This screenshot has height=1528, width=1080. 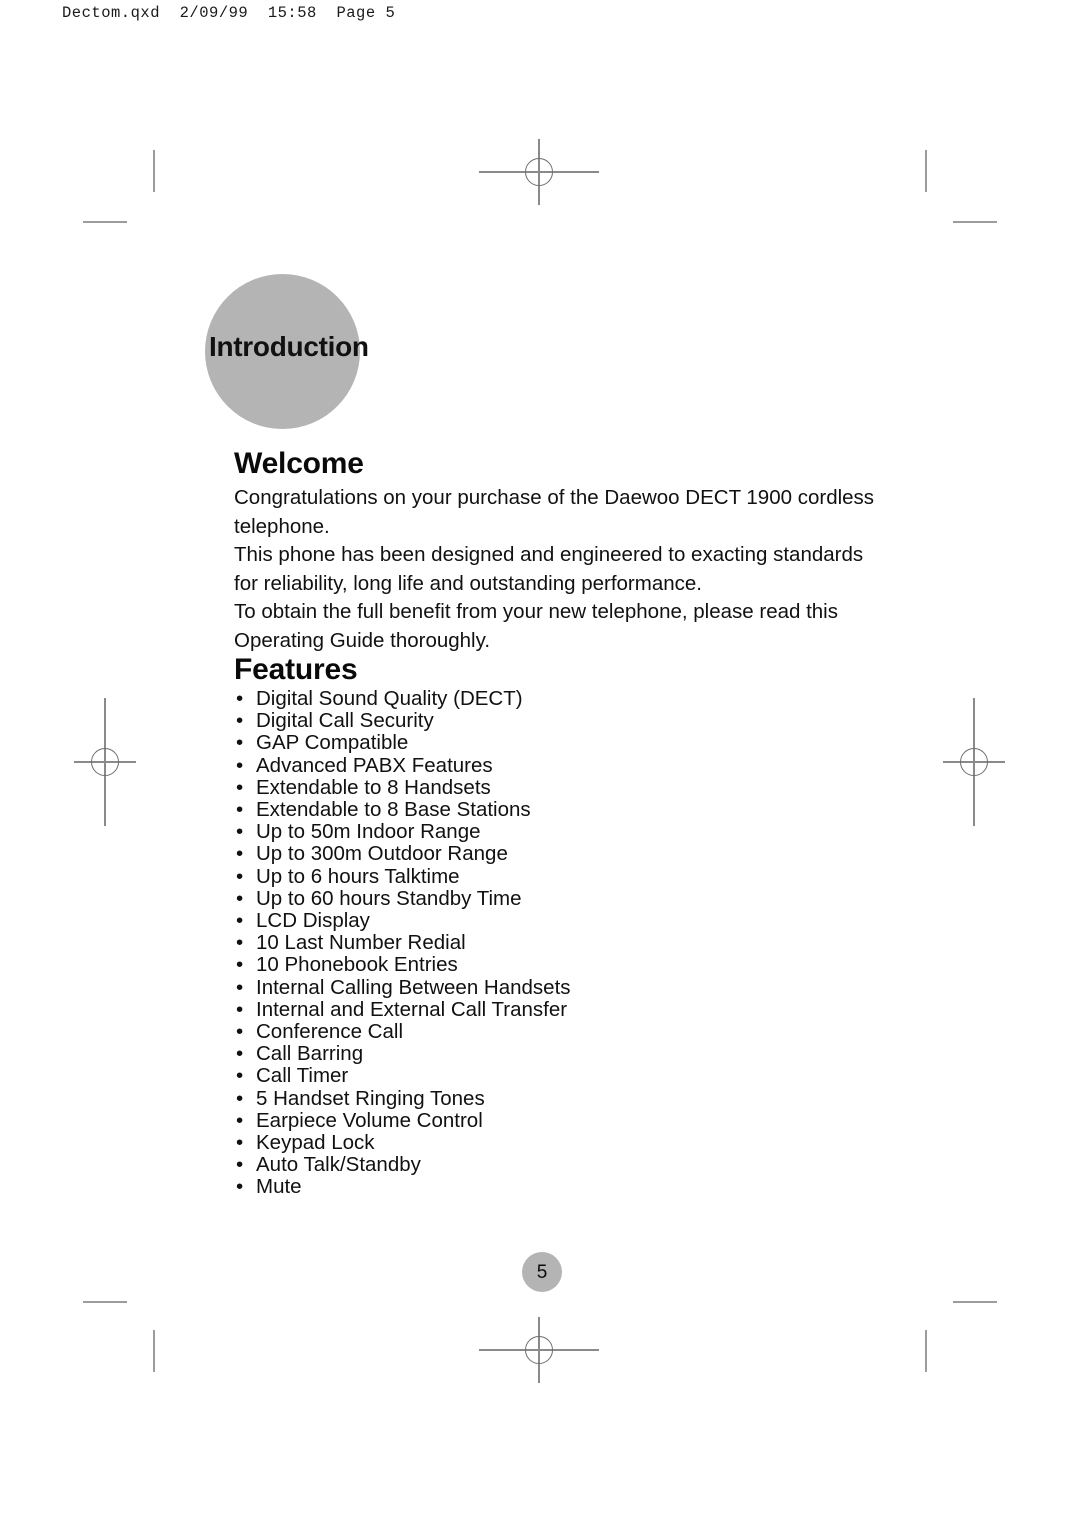 What do you see at coordinates (368, 832) in the screenshot?
I see `list-item-label: Up to 50m Indoor Range` at bounding box center [368, 832].